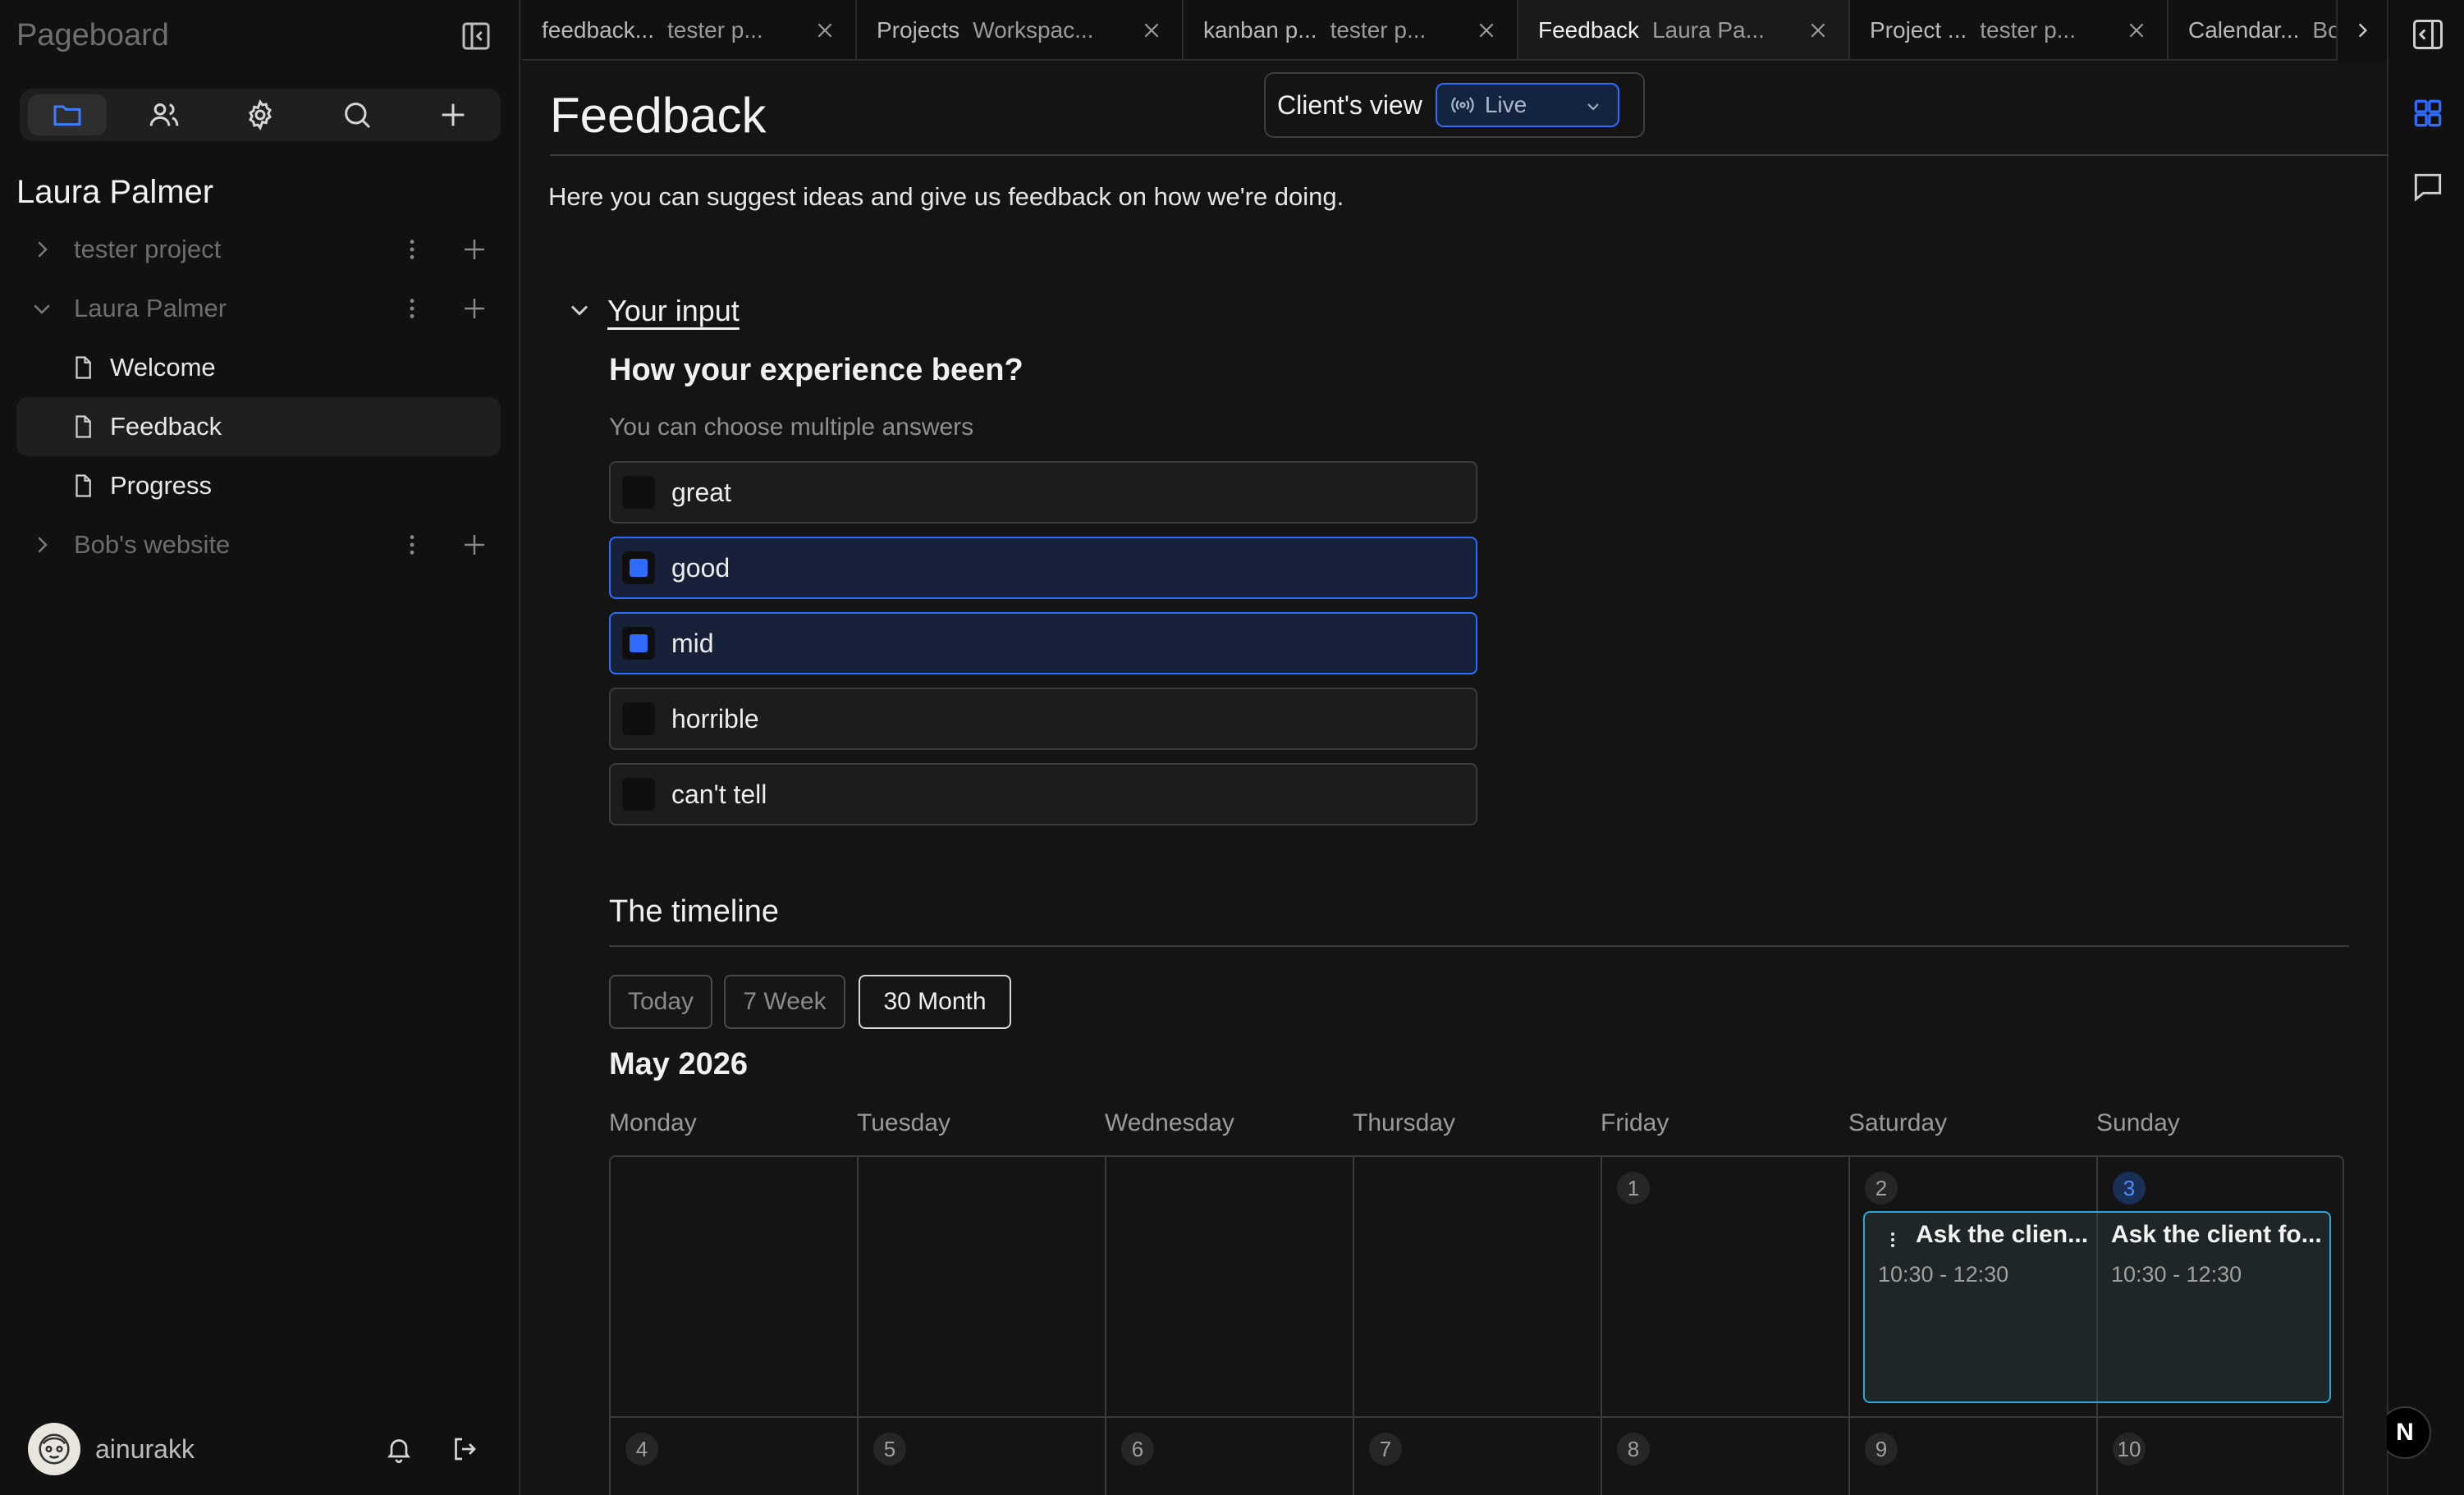 The width and height of the screenshot is (2464, 1495). I want to click on view-today-button: Today, so click(660, 1002).